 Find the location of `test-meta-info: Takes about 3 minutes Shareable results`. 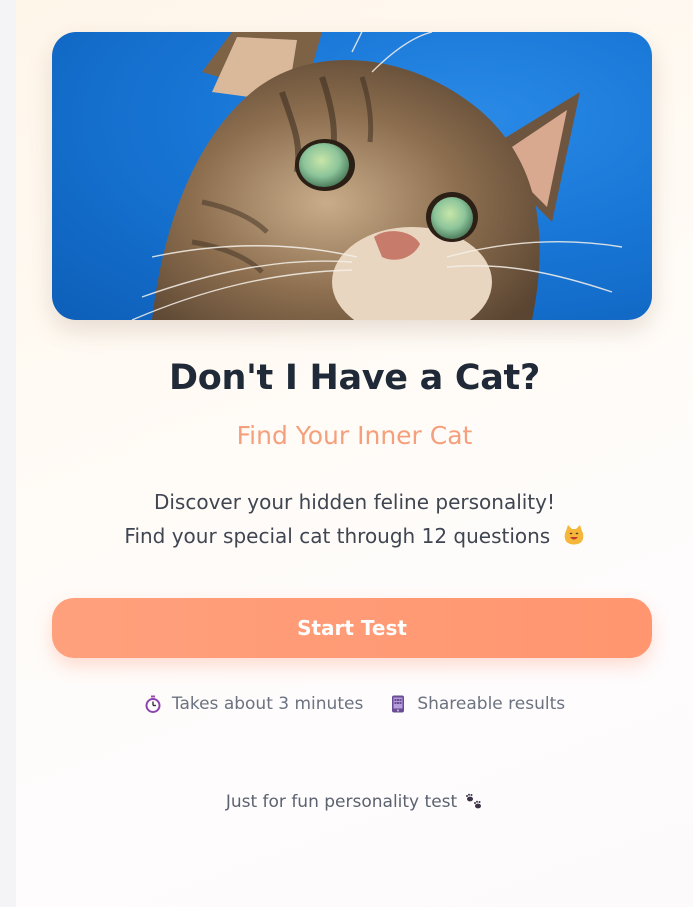

test-meta-info: Takes about 3 minutes Shareable results is located at coordinates (354, 704).